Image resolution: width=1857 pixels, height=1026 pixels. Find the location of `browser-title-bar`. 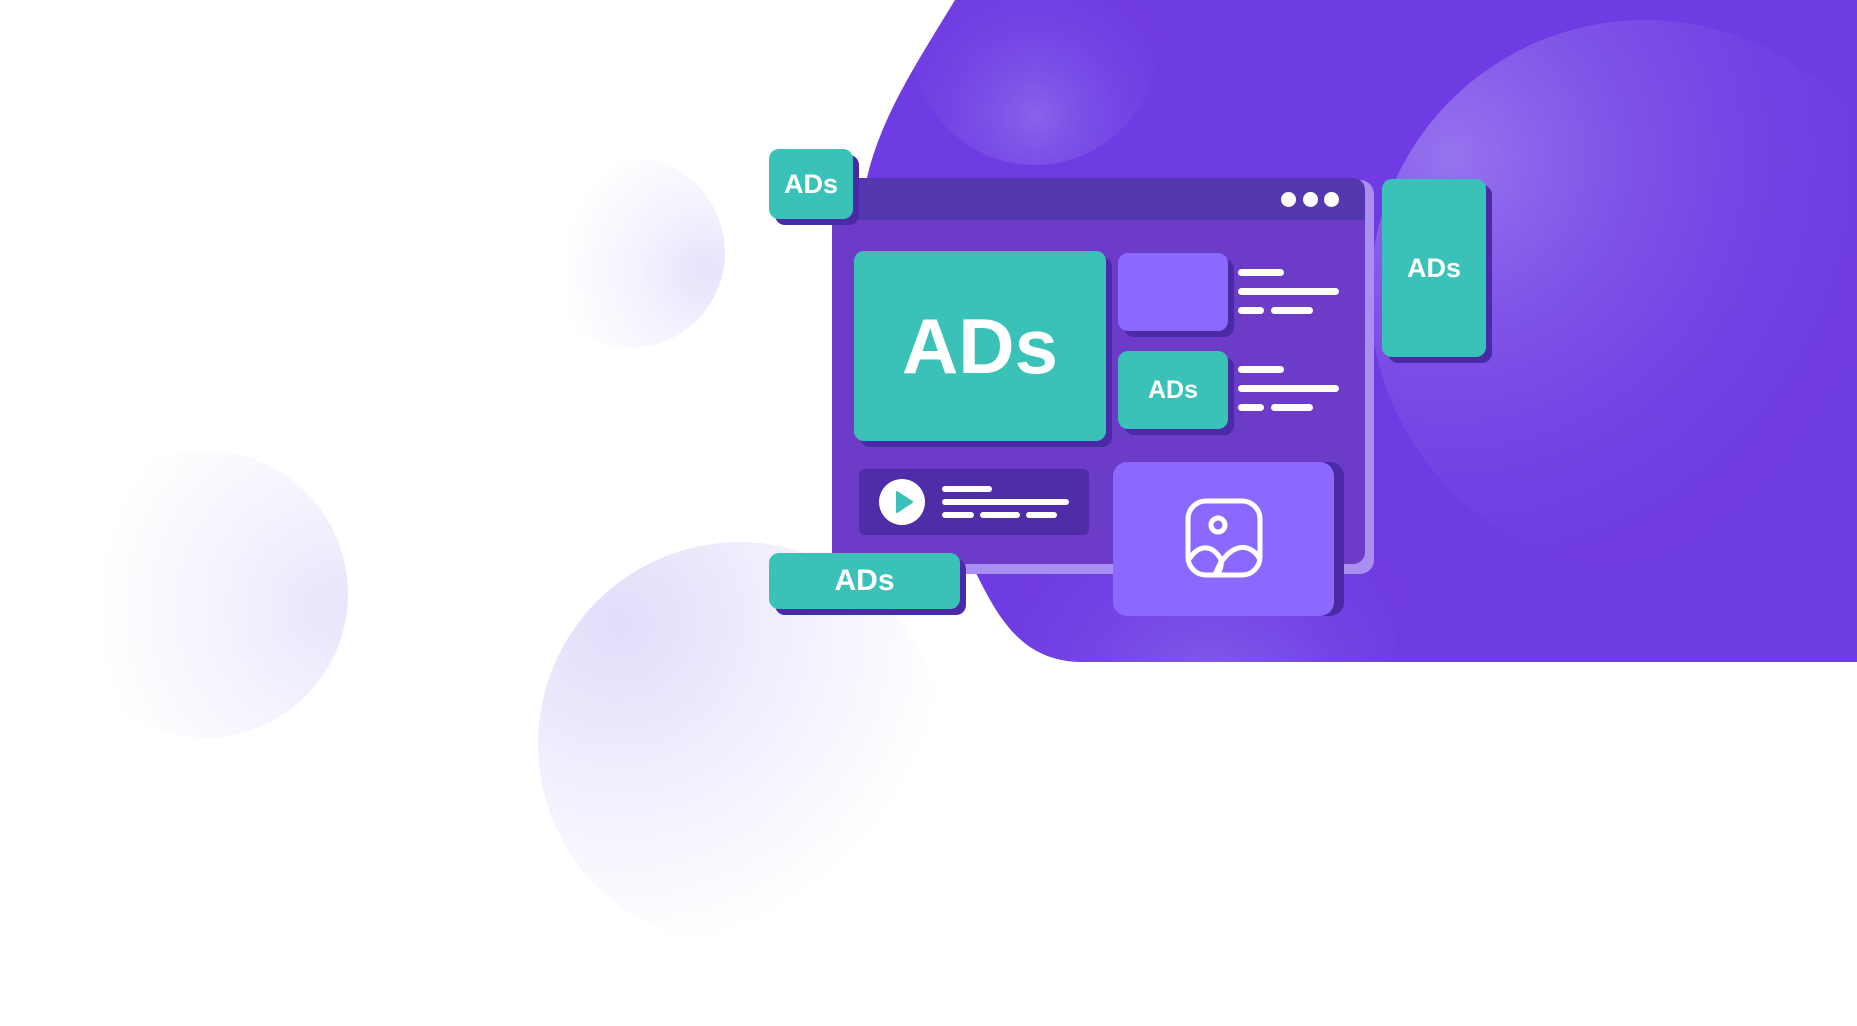

browser-title-bar is located at coordinates (1098, 199).